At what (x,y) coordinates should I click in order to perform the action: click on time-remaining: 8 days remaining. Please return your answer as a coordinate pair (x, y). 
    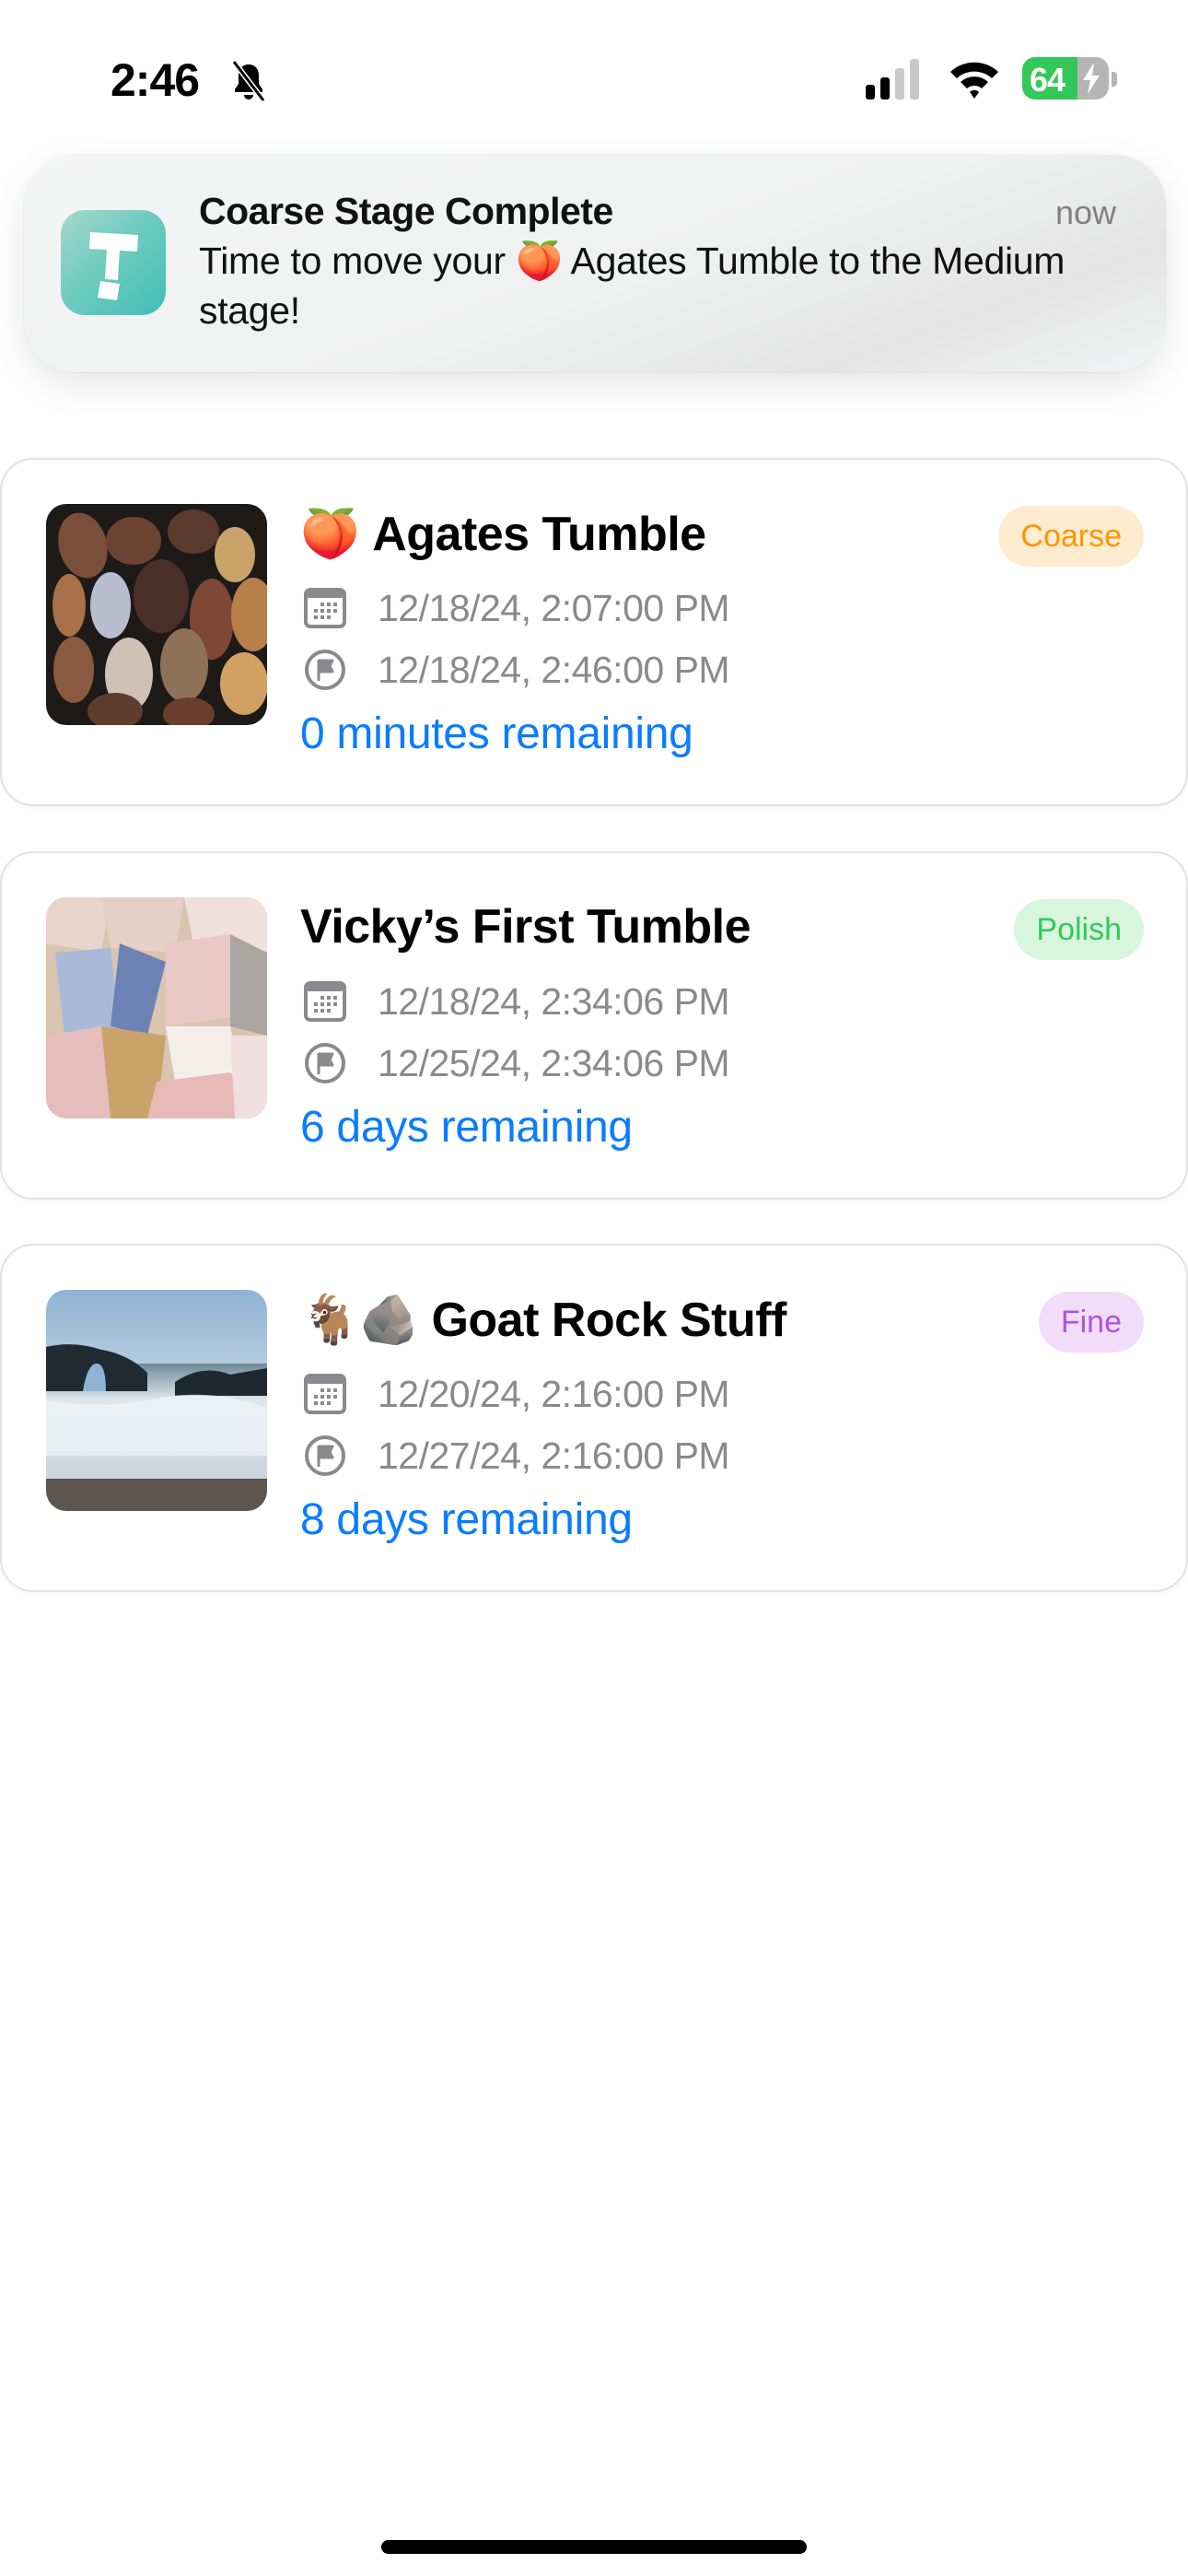
    Looking at the image, I should click on (466, 1520).